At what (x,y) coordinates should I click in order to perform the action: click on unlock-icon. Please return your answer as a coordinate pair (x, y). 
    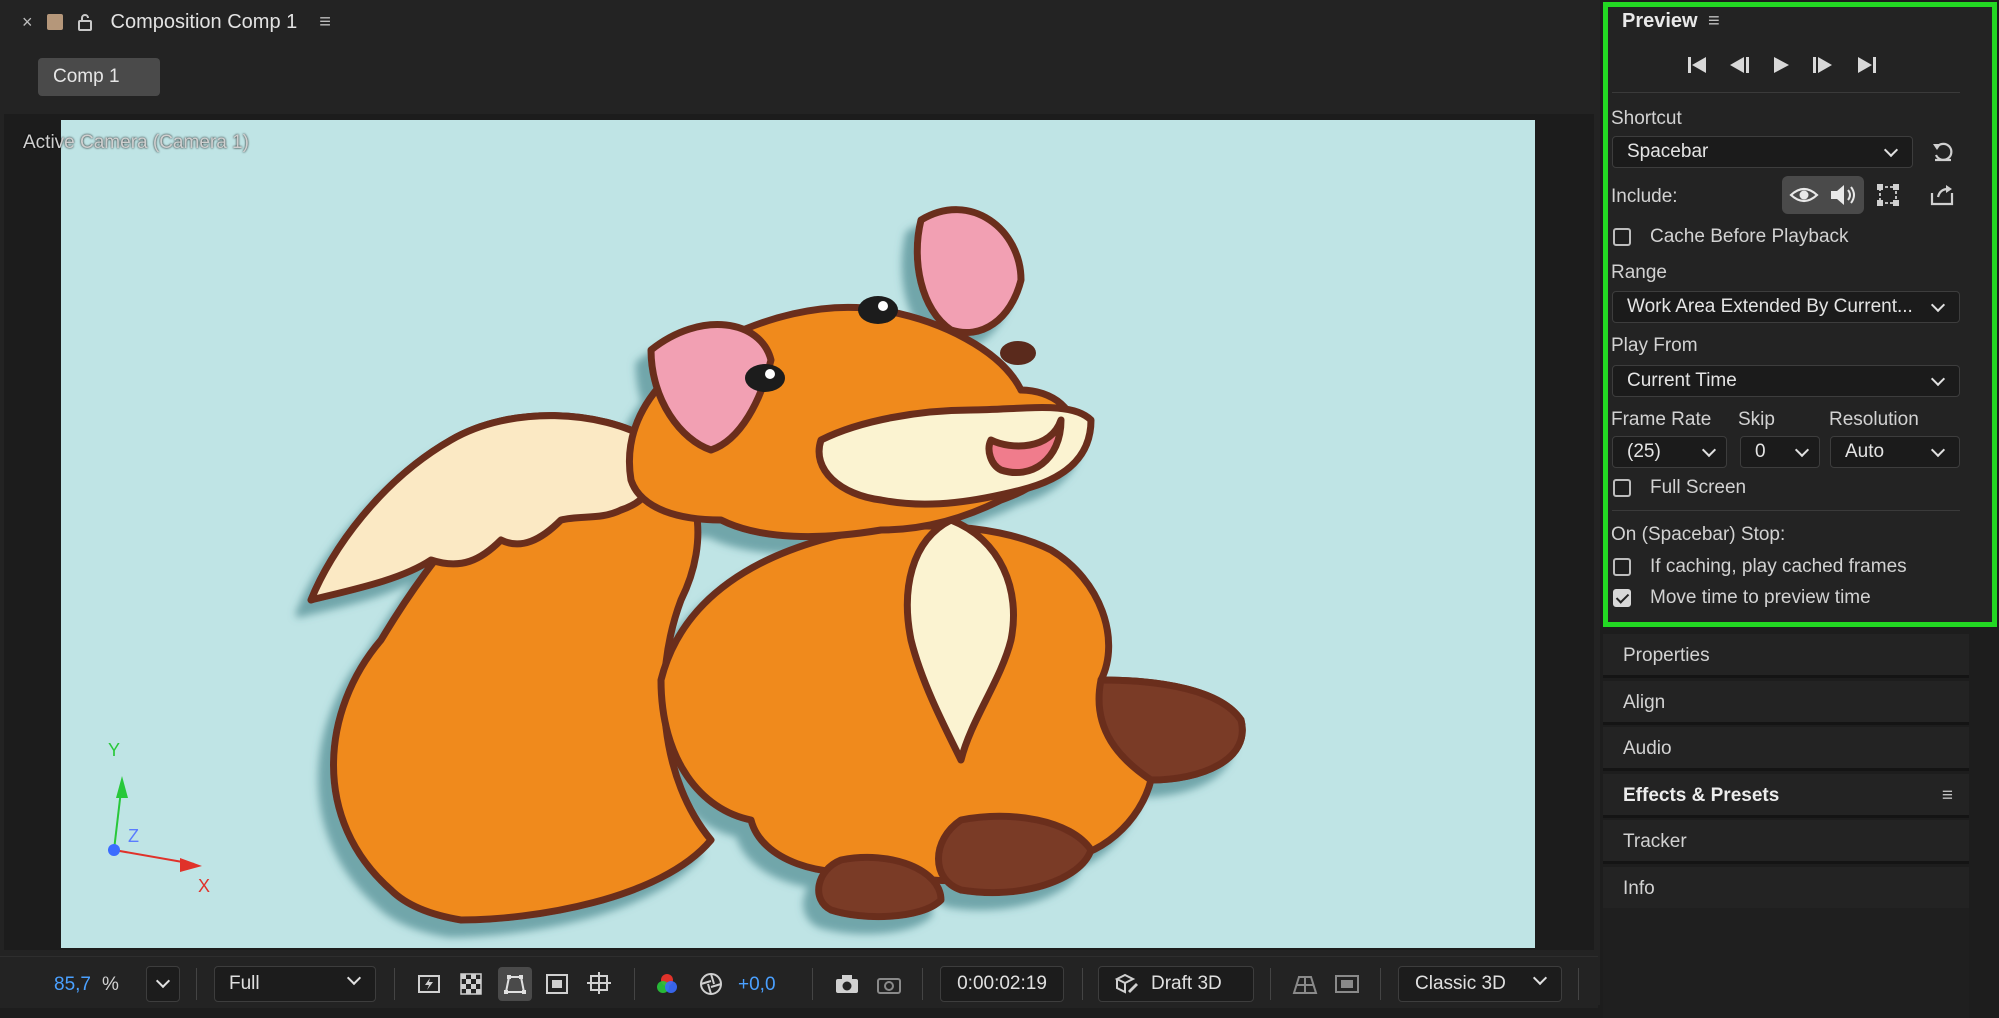
    Looking at the image, I should click on (85, 22).